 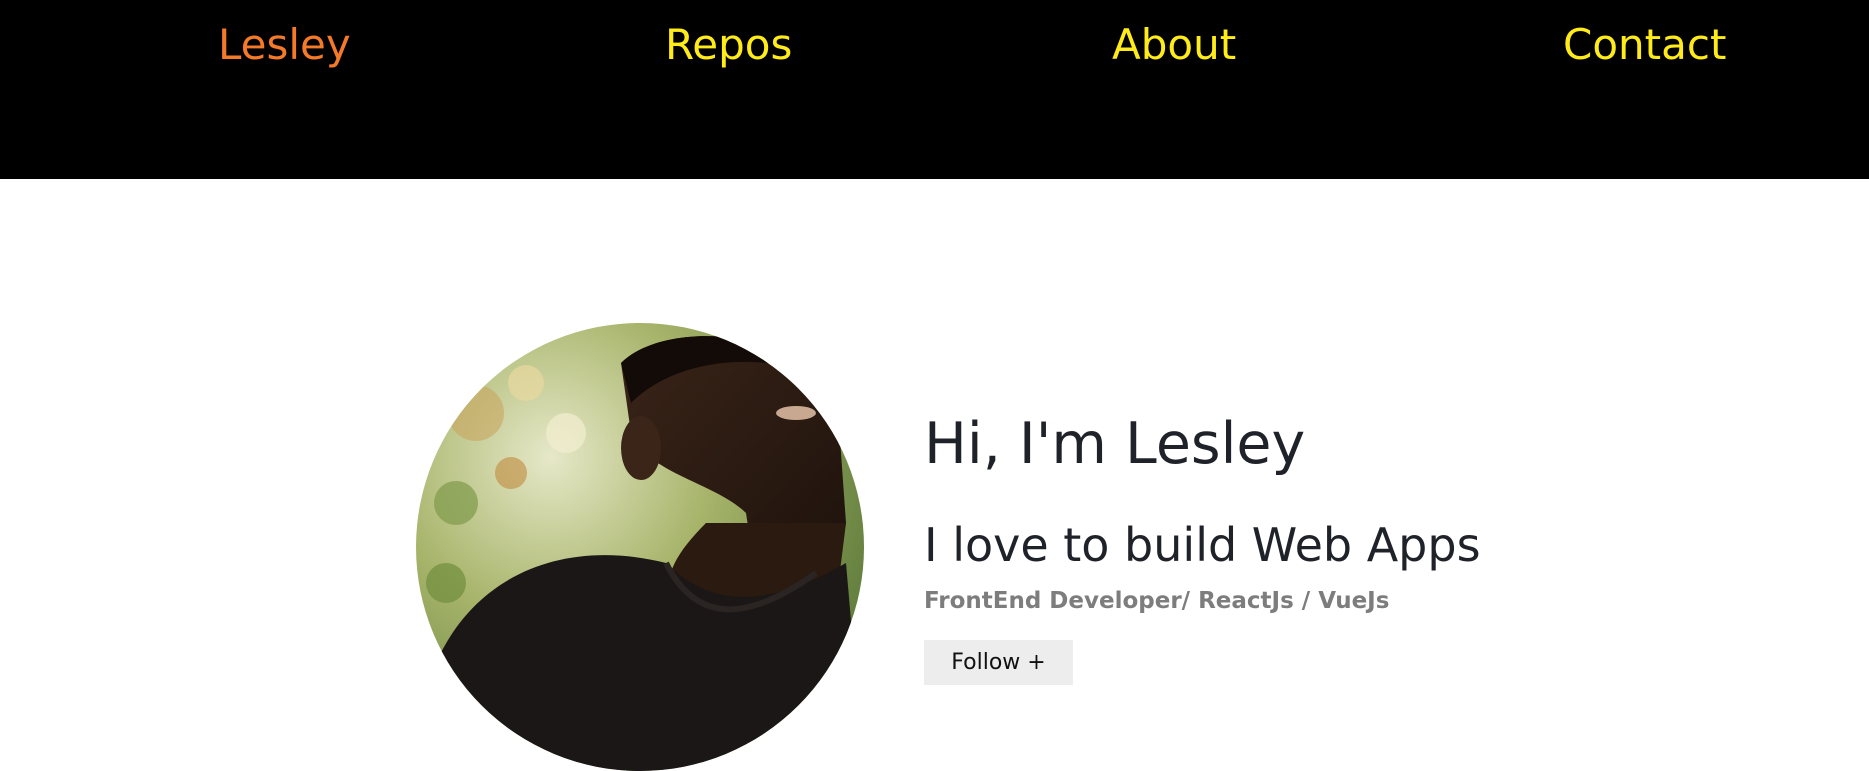 I want to click on nav-link-about: About, so click(x=1174, y=45).